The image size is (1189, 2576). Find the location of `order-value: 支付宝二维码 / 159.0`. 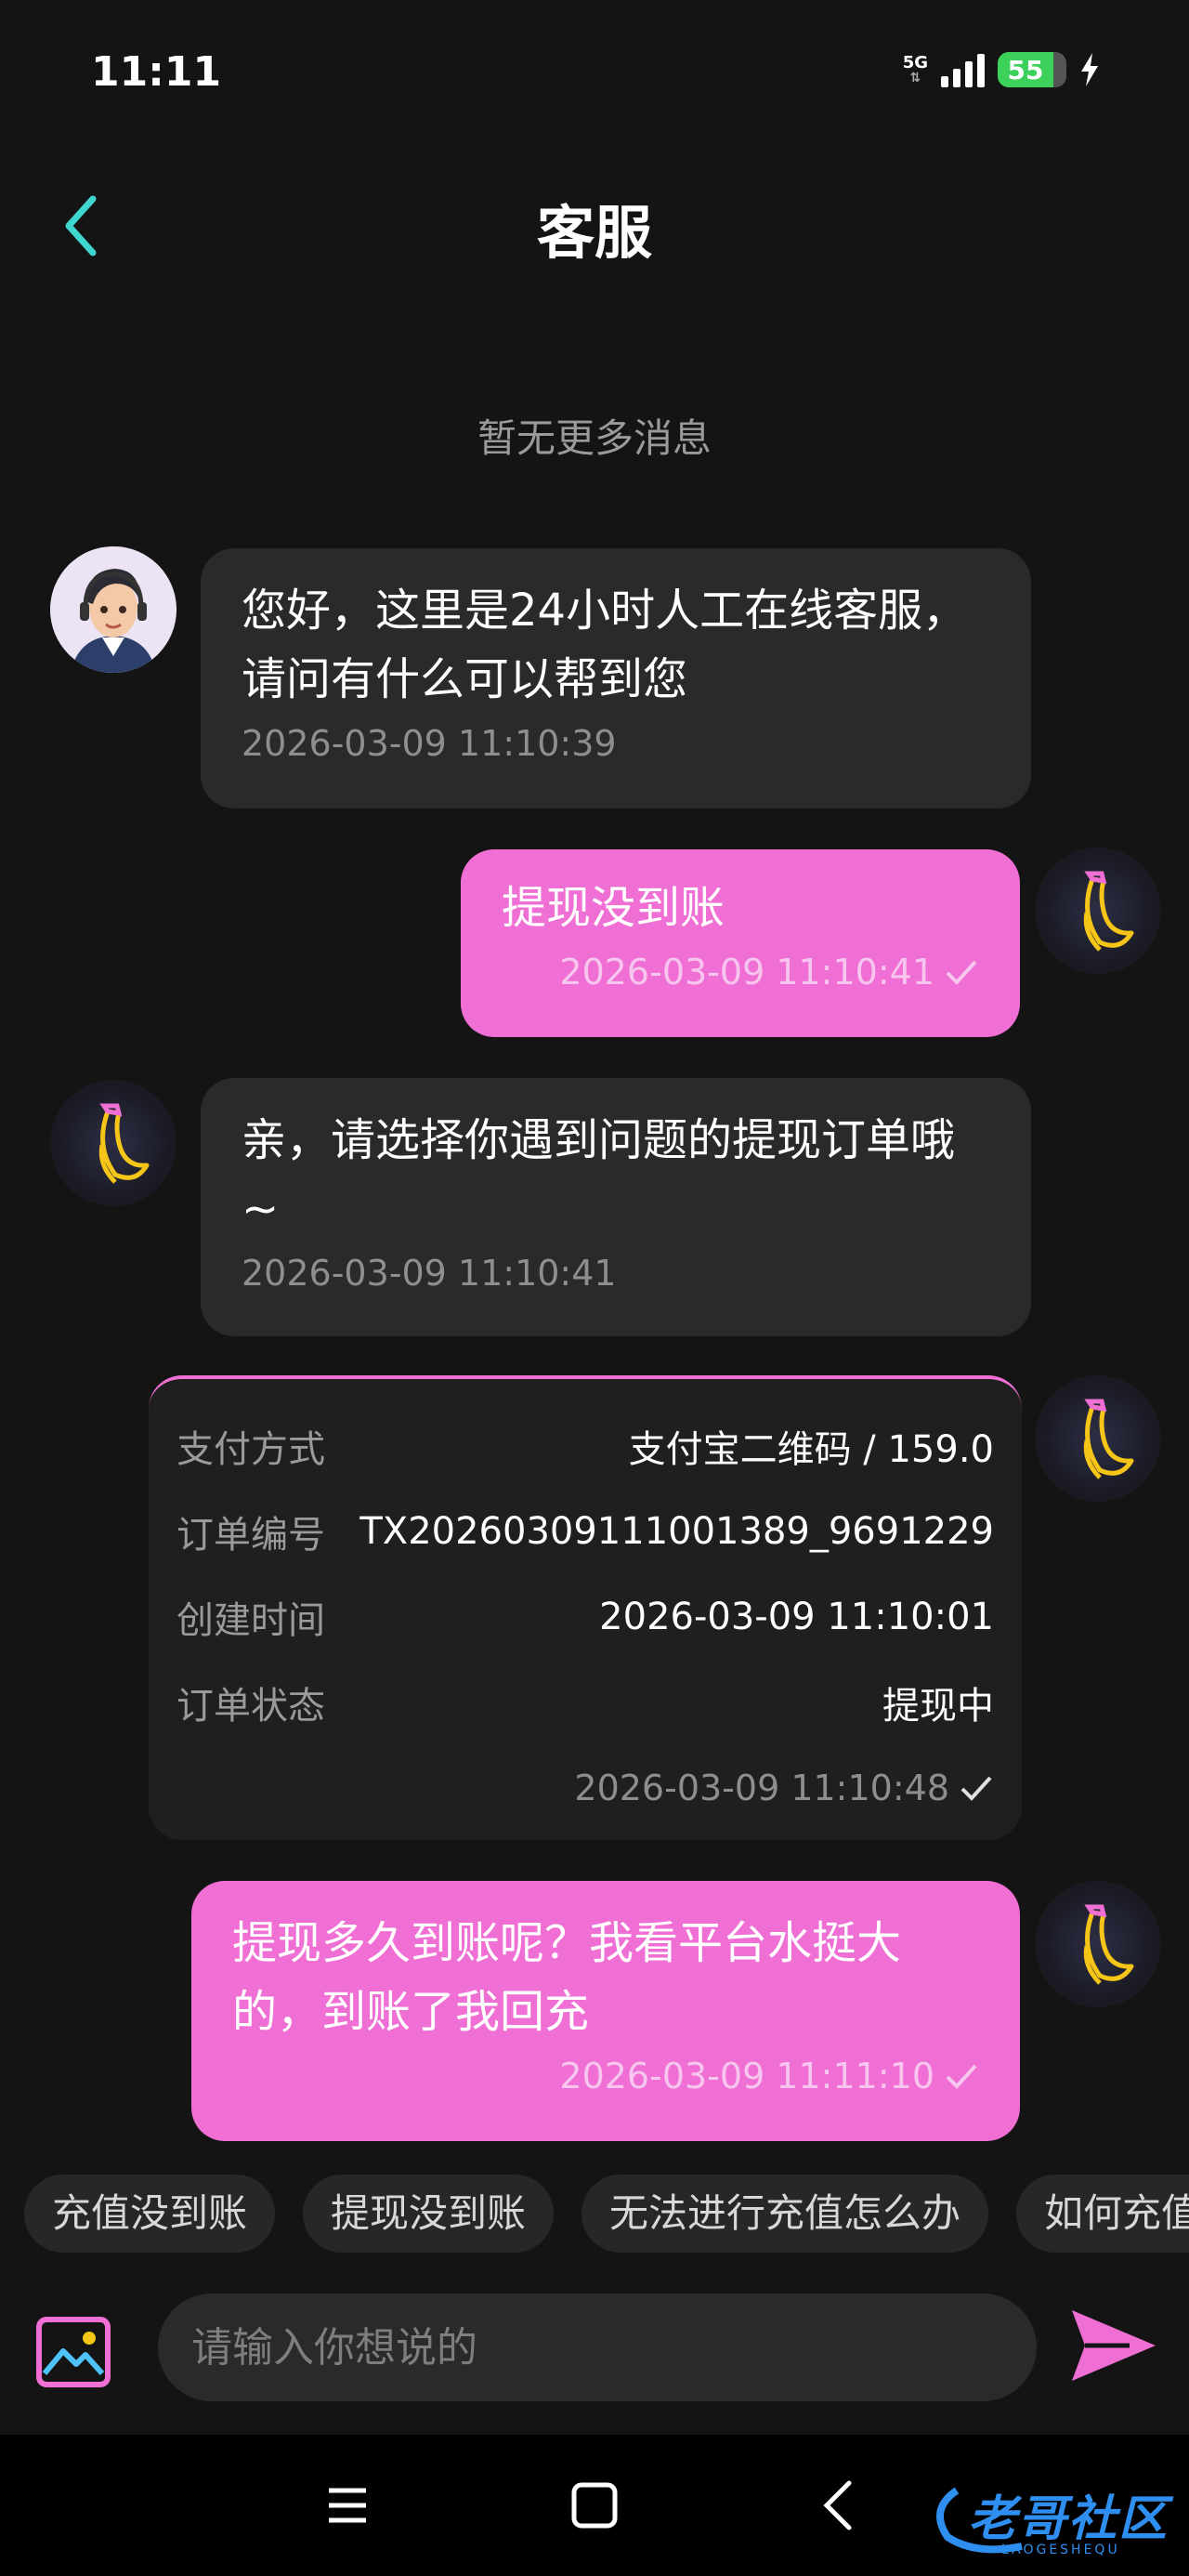

order-value: 支付宝二维码 / 159.0 is located at coordinates (811, 1449).